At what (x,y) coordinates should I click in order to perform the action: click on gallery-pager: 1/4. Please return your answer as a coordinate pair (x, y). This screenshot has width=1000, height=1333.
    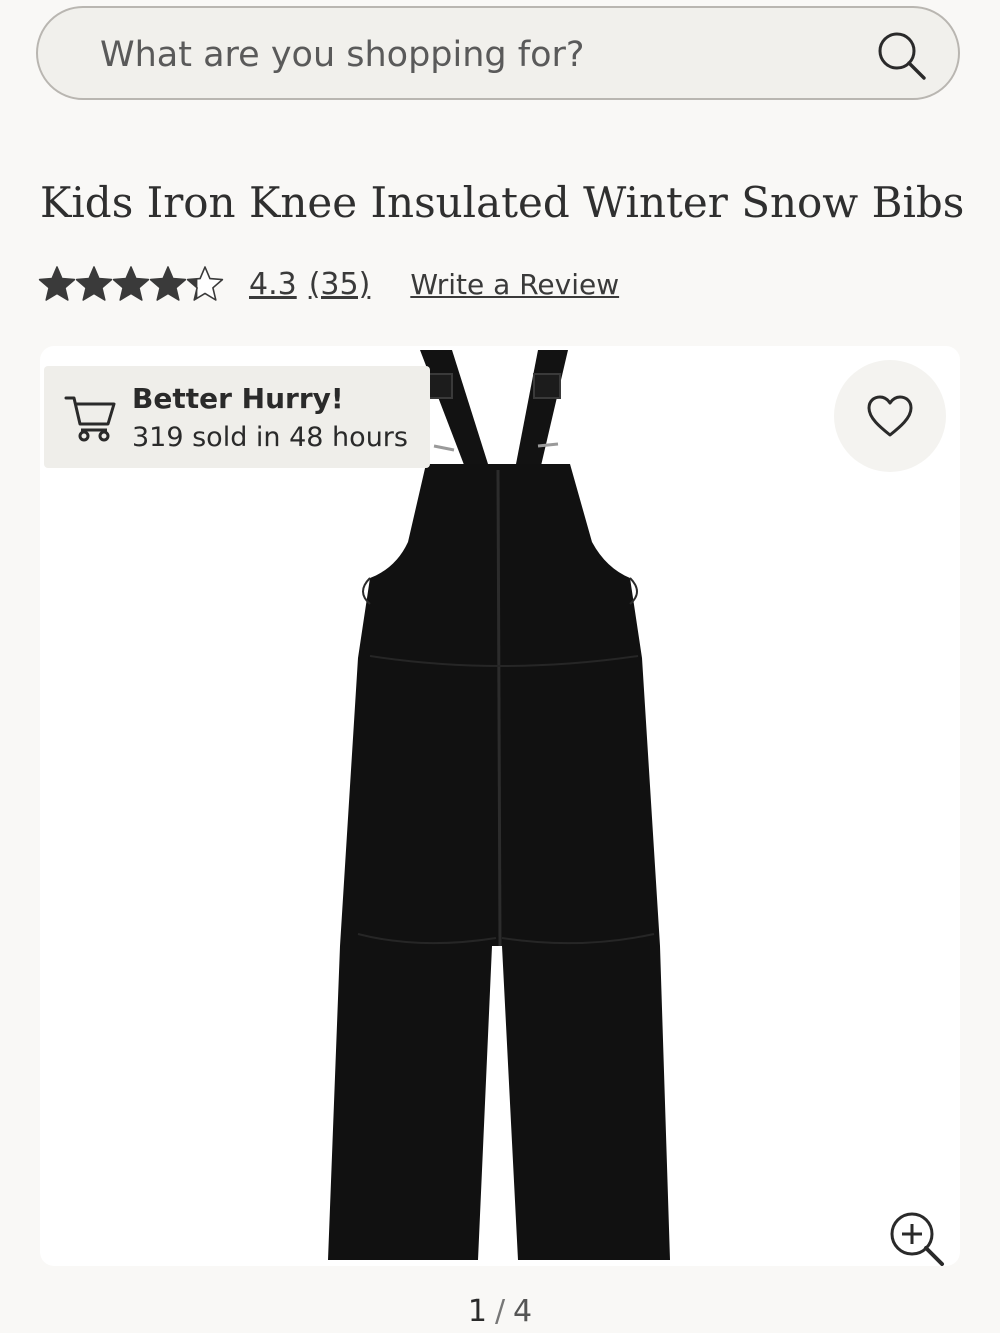
    Looking at the image, I should click on (500, 1311).